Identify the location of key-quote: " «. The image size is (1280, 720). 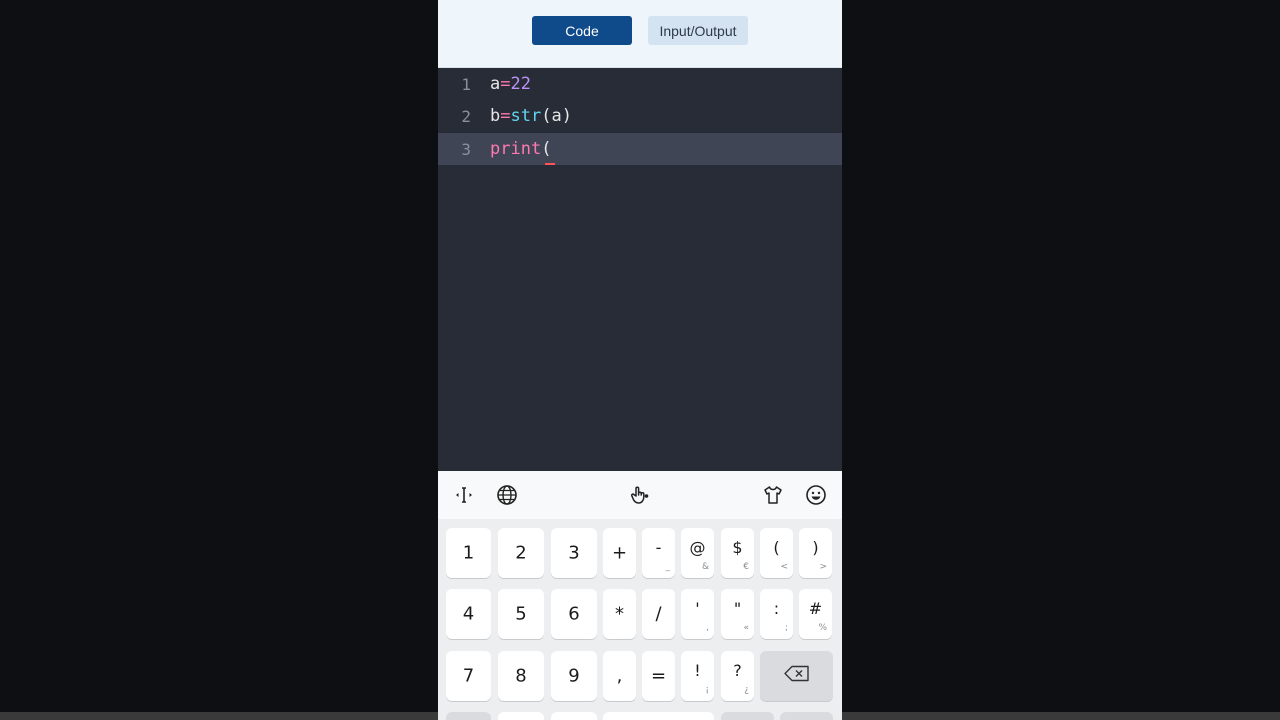
(737, 614).